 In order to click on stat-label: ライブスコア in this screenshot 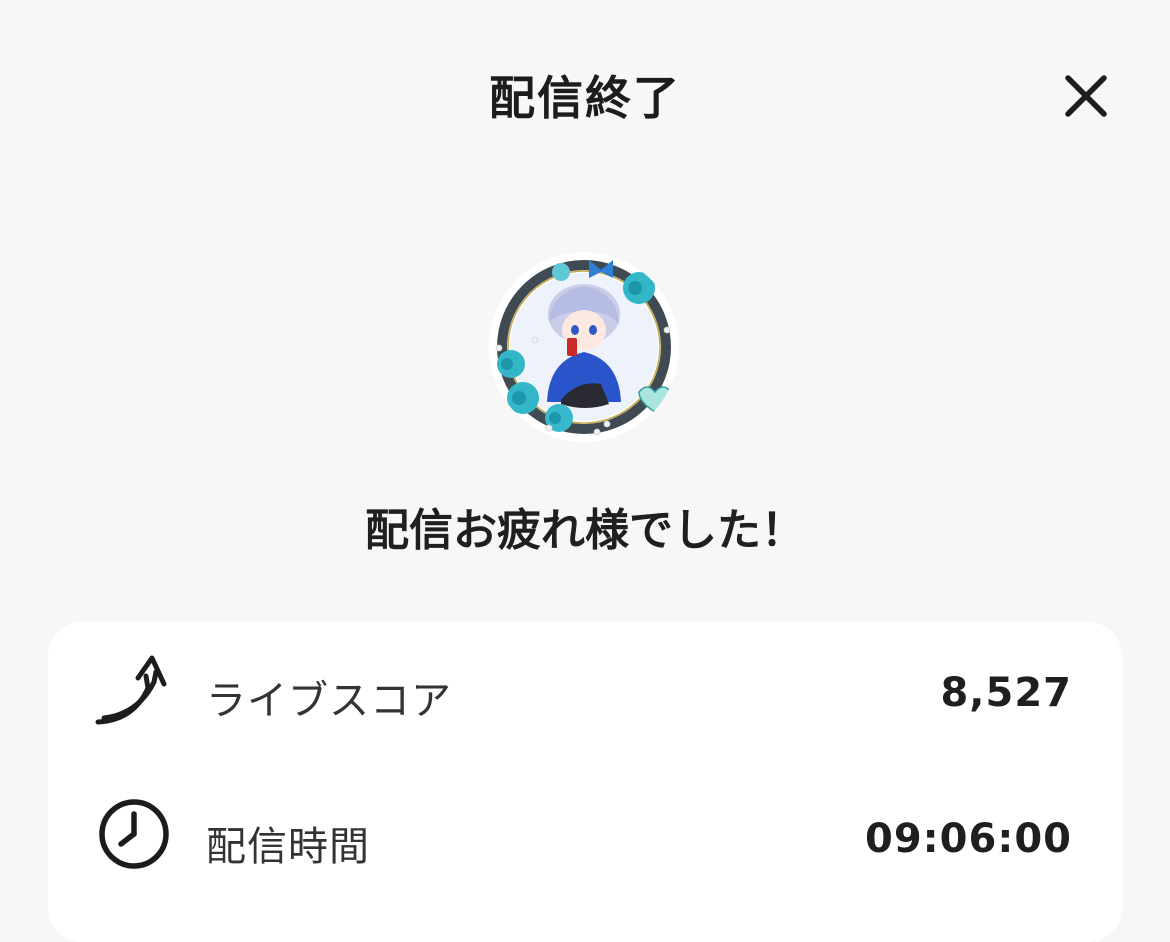, I will do `click(329, 701)`.